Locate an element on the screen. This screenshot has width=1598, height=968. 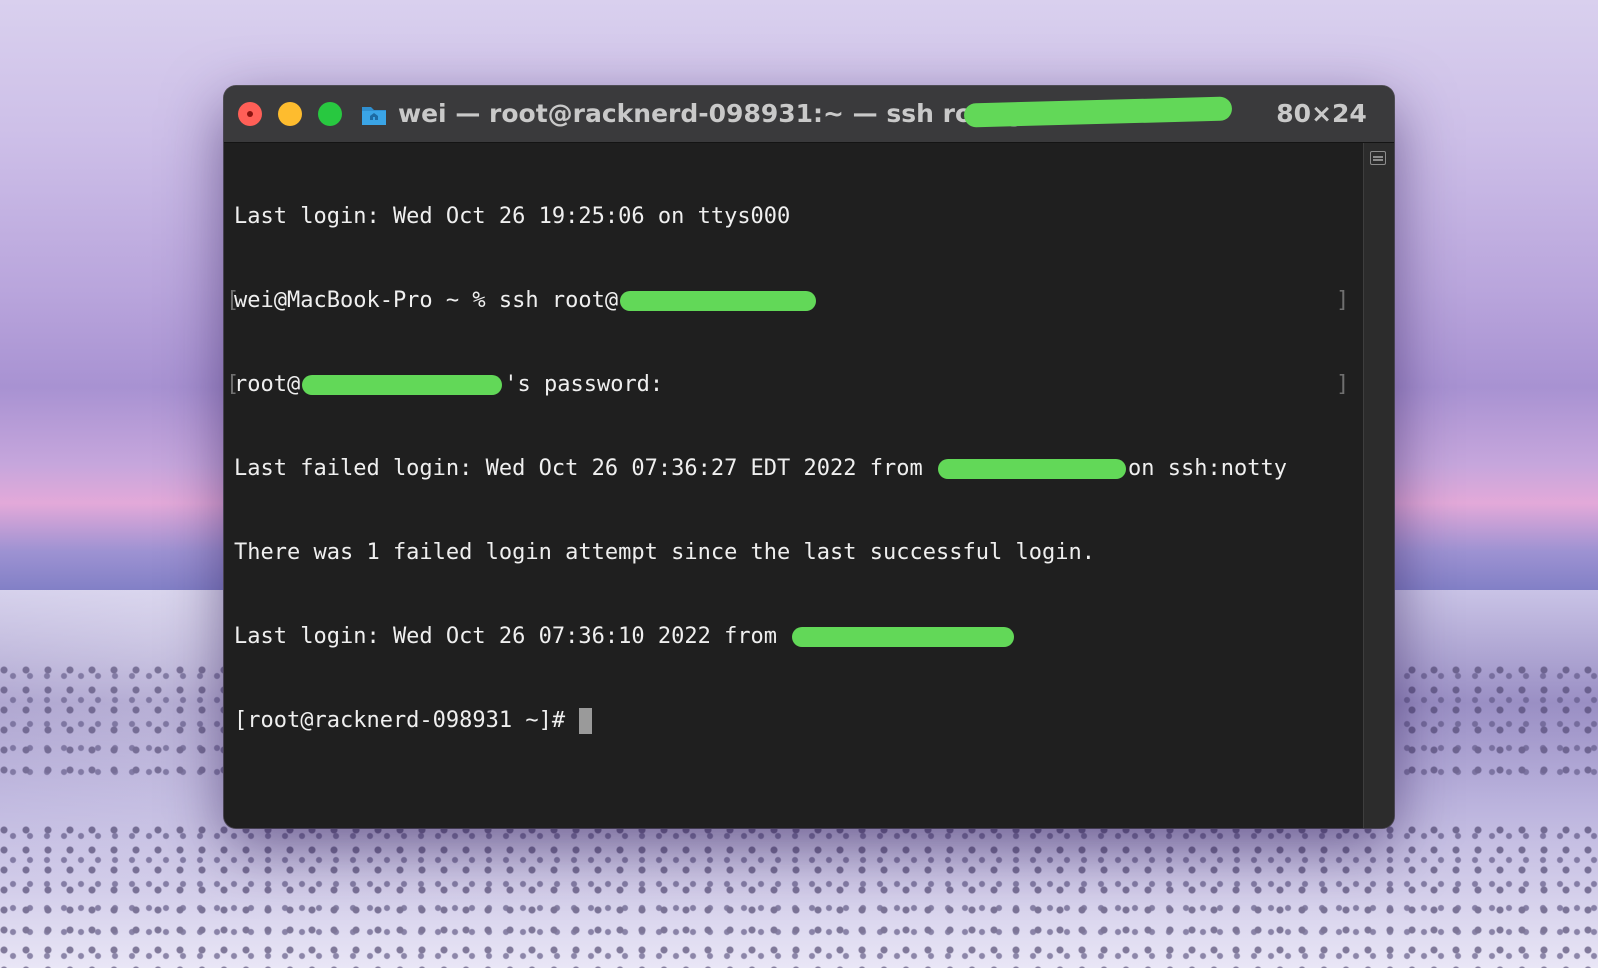
minimize-button is located at coordinates (290, 114).